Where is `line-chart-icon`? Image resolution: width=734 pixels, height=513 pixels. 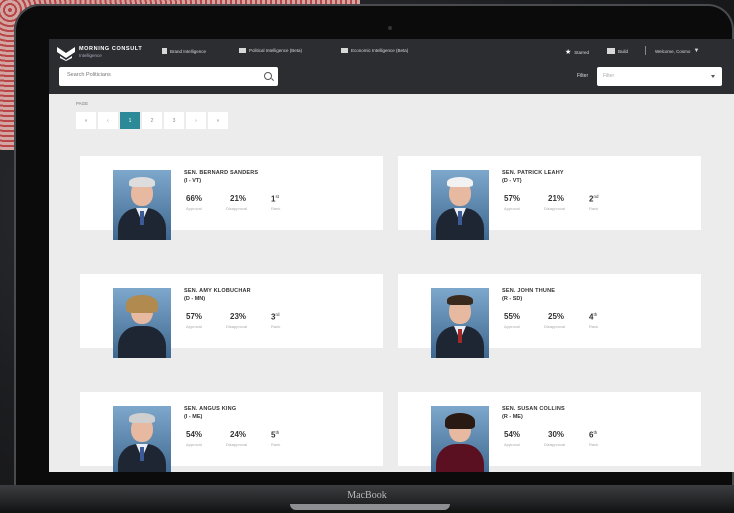 line-chart-icon is located at coordinates (344, 50).